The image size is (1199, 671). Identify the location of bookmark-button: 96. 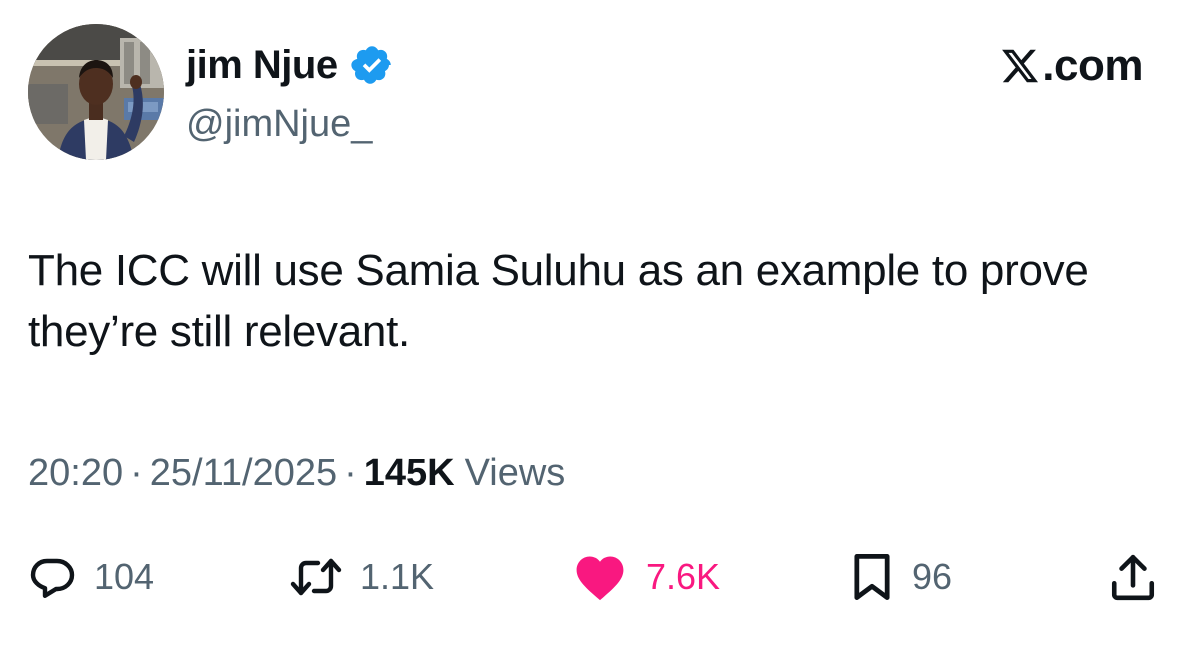
(901, 577).